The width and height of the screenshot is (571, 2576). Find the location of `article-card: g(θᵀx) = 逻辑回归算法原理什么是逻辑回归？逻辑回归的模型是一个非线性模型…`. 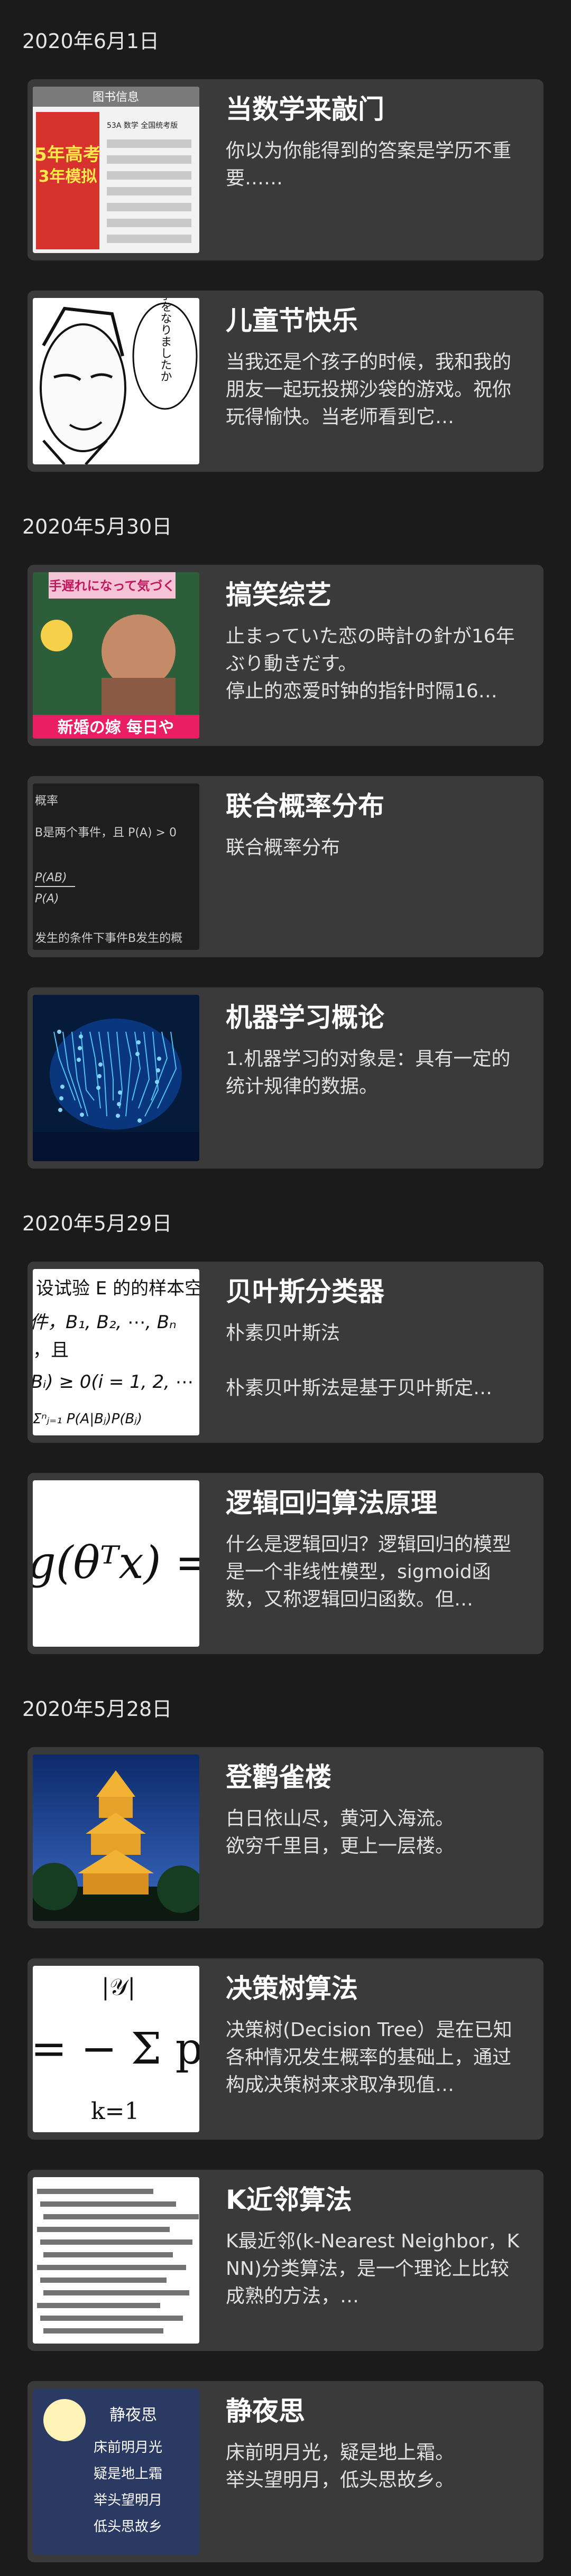

article-card: g(θᵀx) = 逻辑回归算法原理什么是逻辑回归？逻辑回归的模型是一个非线性模型… is located at coordinates (285, 1563).